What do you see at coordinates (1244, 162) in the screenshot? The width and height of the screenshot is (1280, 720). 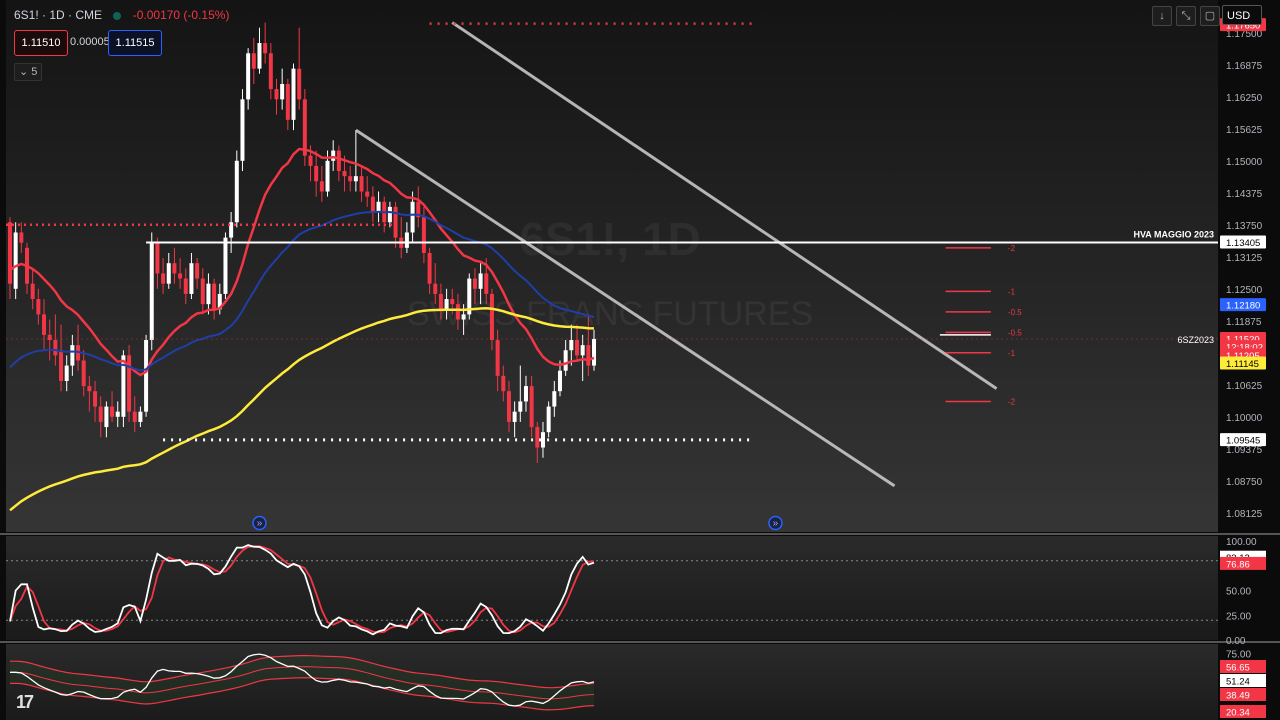 I see `price-tick: 1.15000` at bounding box center [1244, 162].